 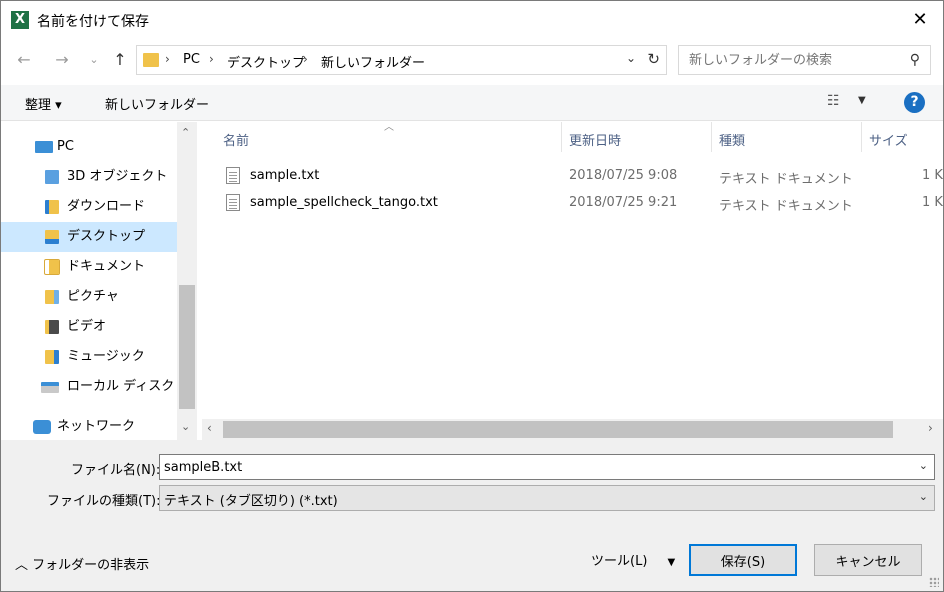 I want to click on cube-icon, so click(x=52, y=177).